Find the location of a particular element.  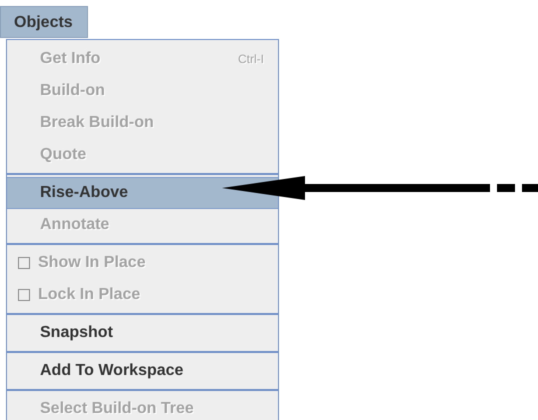

menu-item: Snapshot is located at coordinates (142, 333).